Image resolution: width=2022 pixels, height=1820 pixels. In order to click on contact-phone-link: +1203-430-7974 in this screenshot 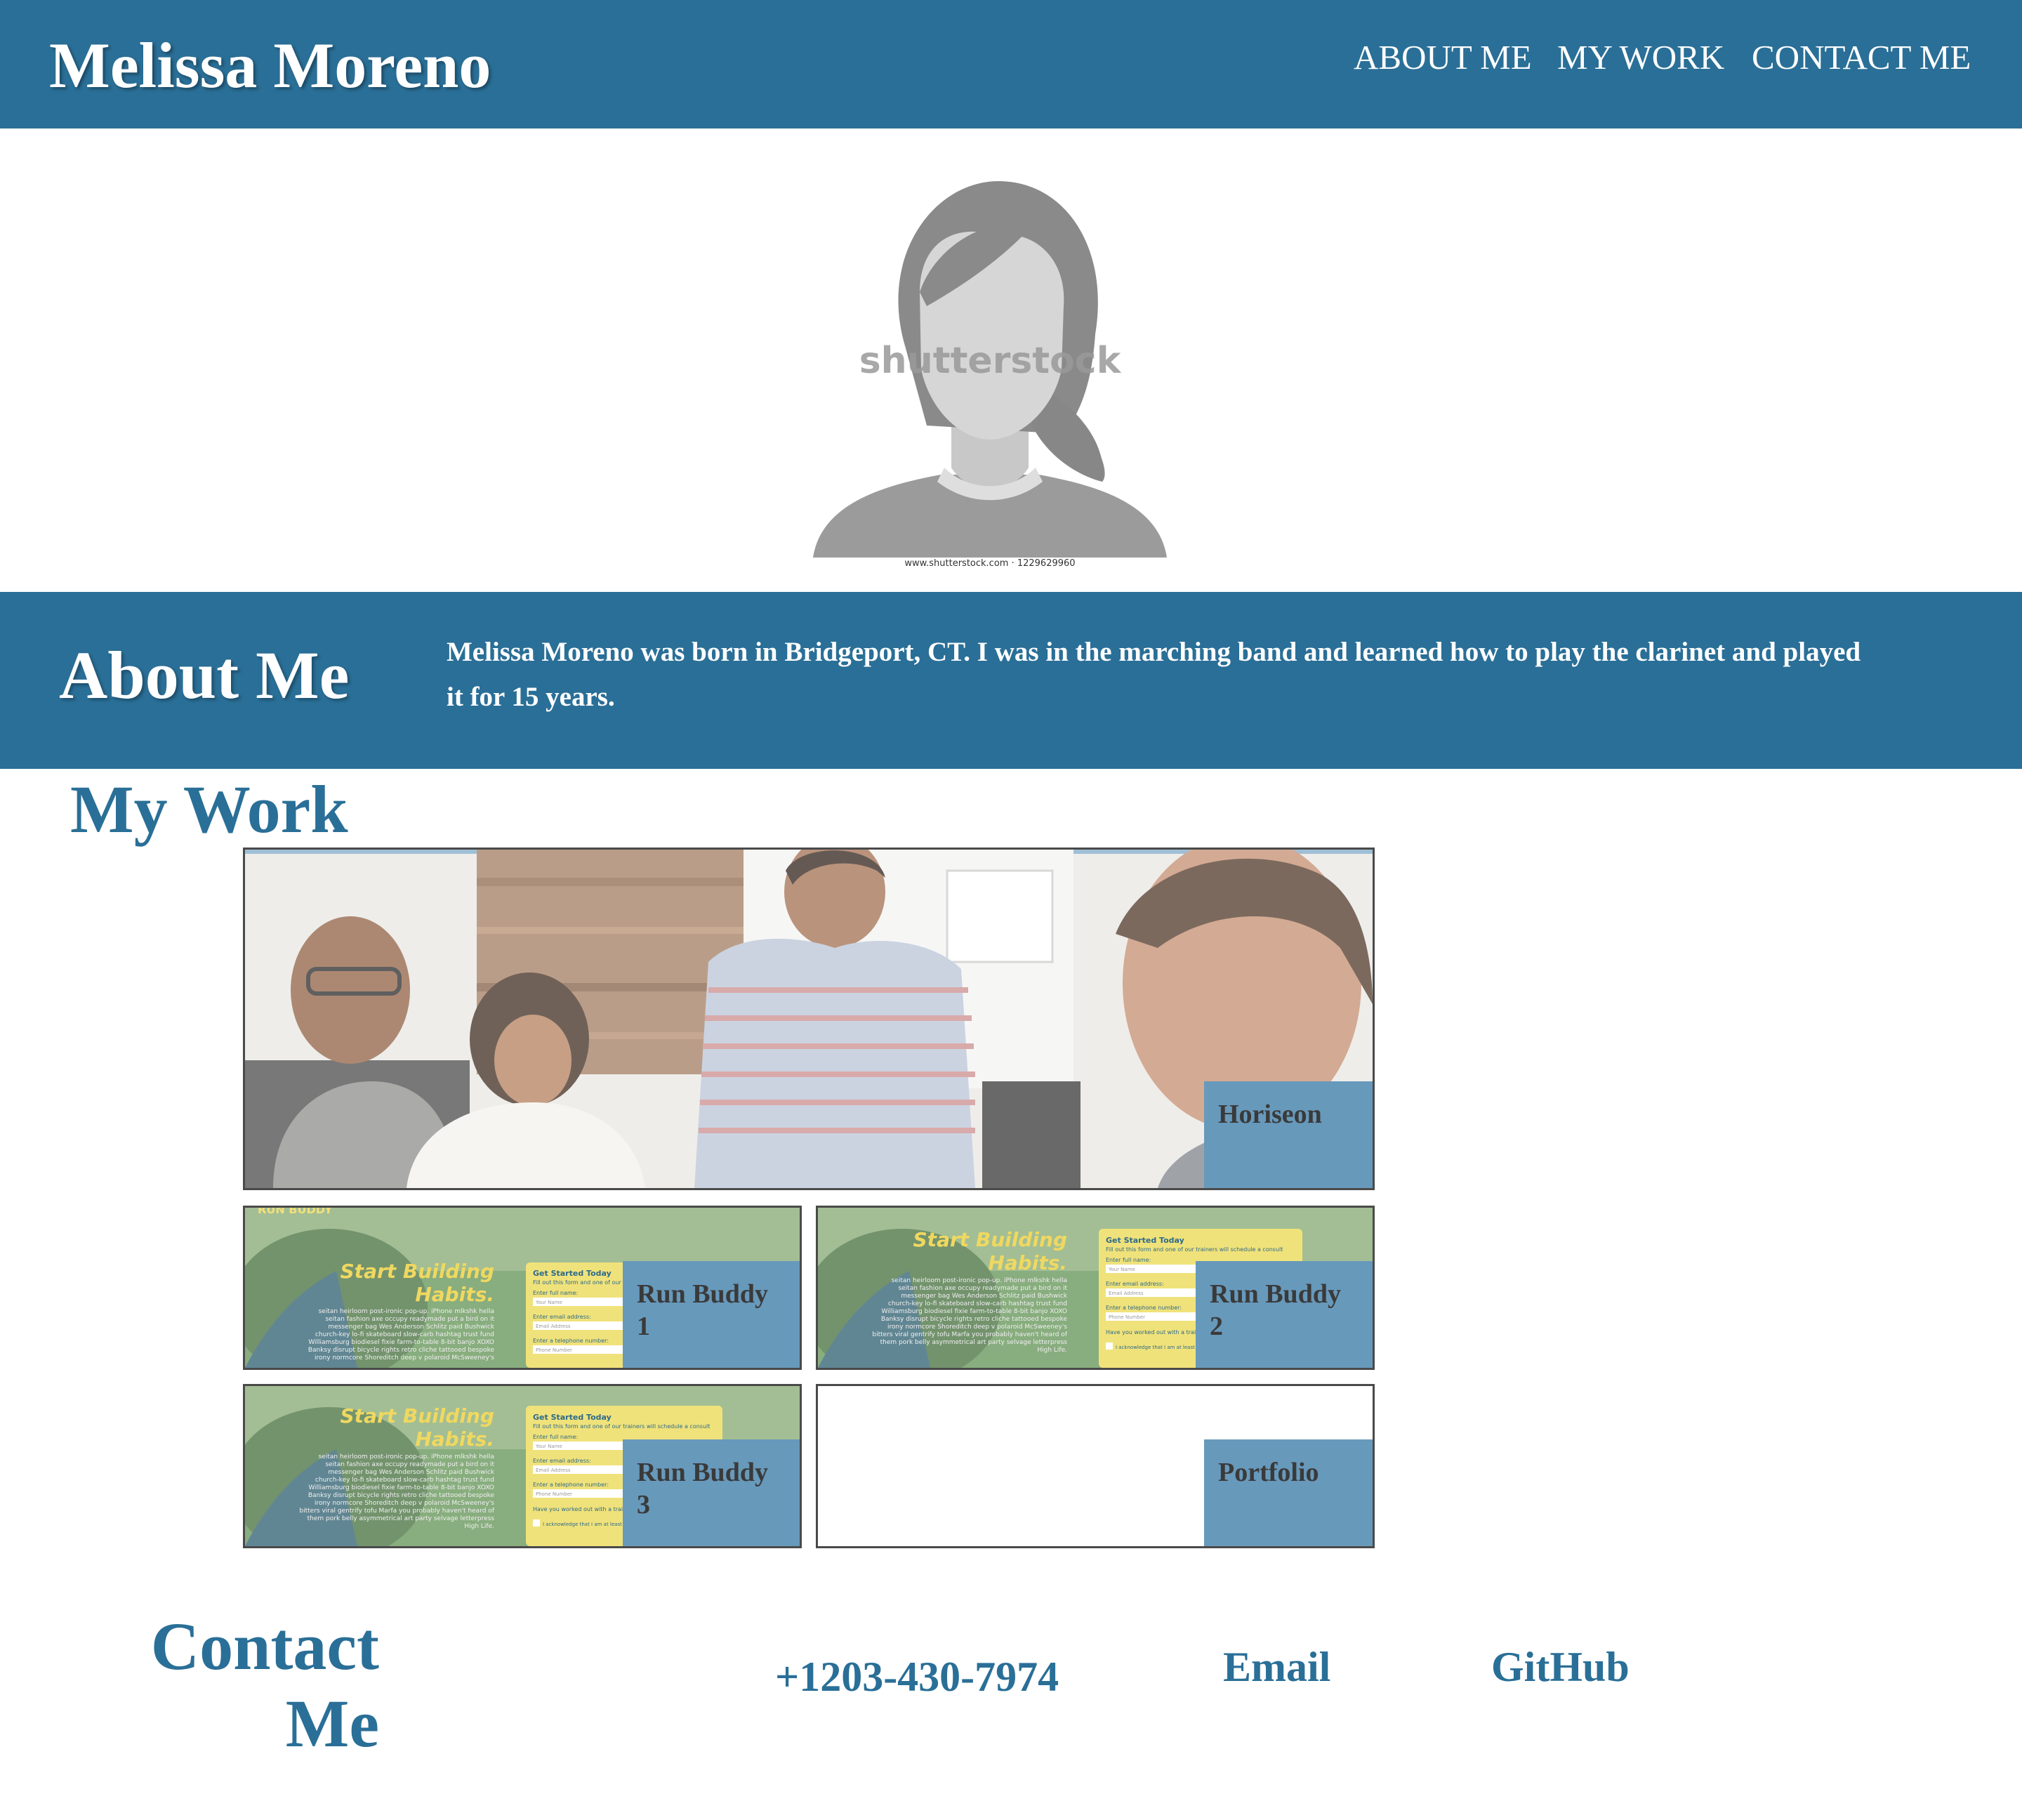, I will do `click(917, 1676)`.